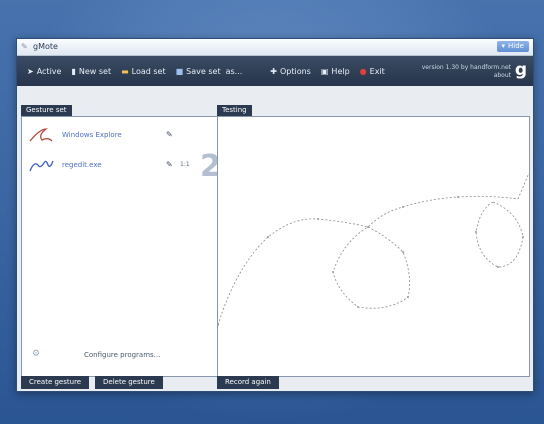  Describe the element at coordinates (295, 71) in the screenshot. I see `options-label: Options` at that location.